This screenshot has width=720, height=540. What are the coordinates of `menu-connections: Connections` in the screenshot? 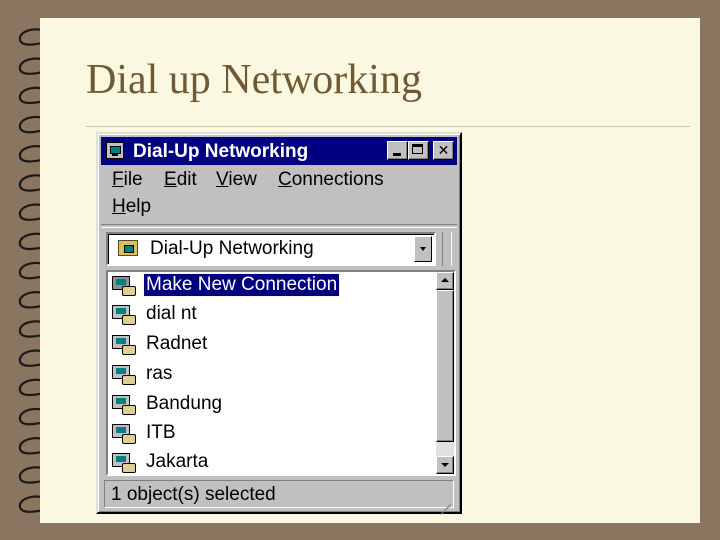 It's located at (331, 180).